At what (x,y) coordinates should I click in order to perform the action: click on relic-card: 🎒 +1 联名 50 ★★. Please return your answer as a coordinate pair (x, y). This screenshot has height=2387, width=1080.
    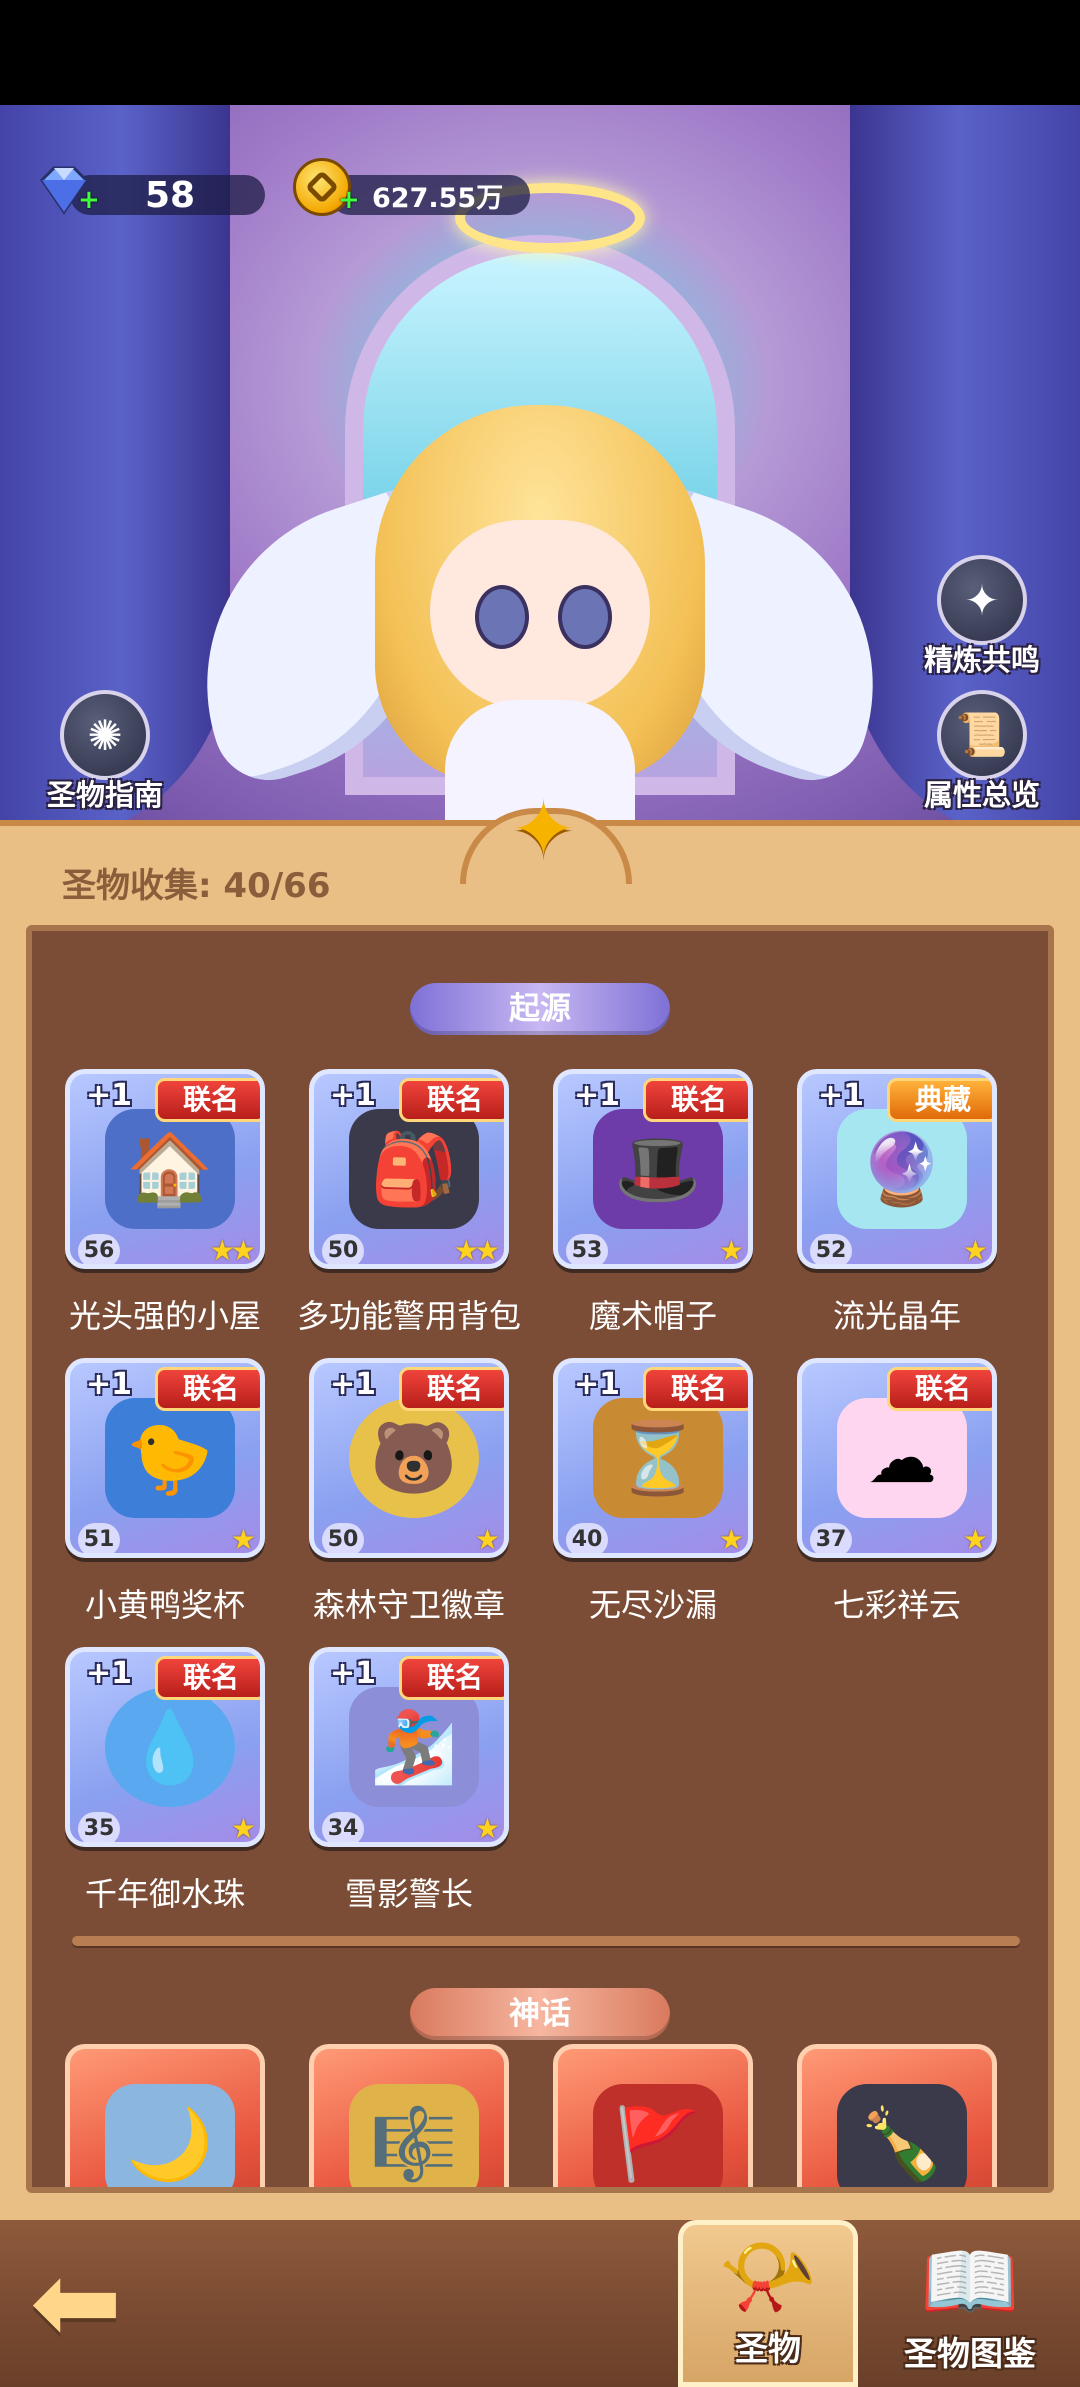
    Looking at the image, I should click on (409, 1169).